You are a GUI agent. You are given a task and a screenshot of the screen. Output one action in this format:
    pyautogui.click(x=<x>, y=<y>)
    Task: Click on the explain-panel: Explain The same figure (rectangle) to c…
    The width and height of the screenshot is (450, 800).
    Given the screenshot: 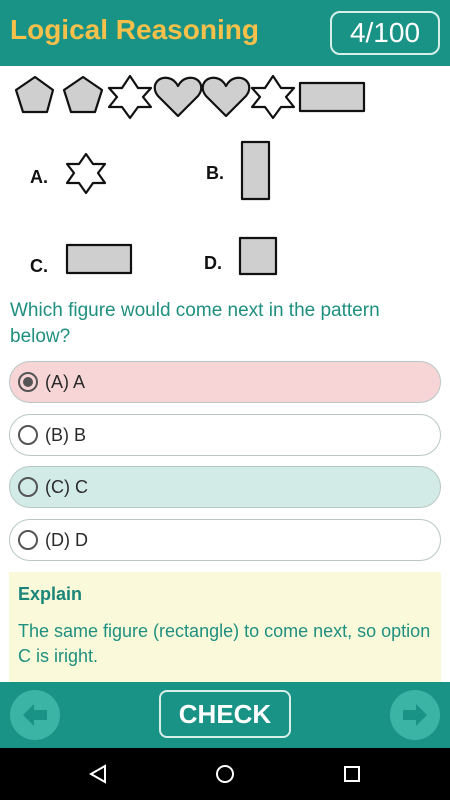 What is the action you would take?
    pyautogui.click(x=225, y=627)
    